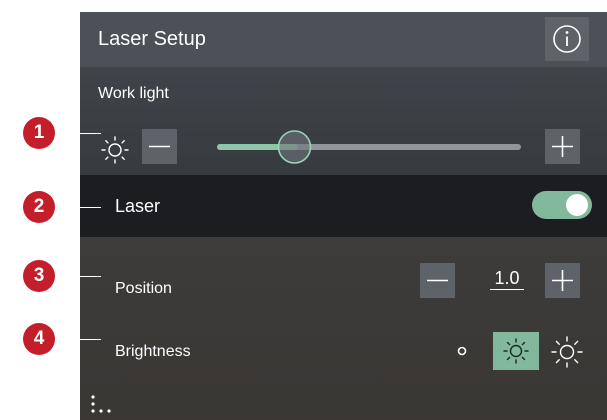 The image size is (607, 420). Describe the element at coordinates (104, 404) in the screenshot. I see `dots-menu-icon` at that location.